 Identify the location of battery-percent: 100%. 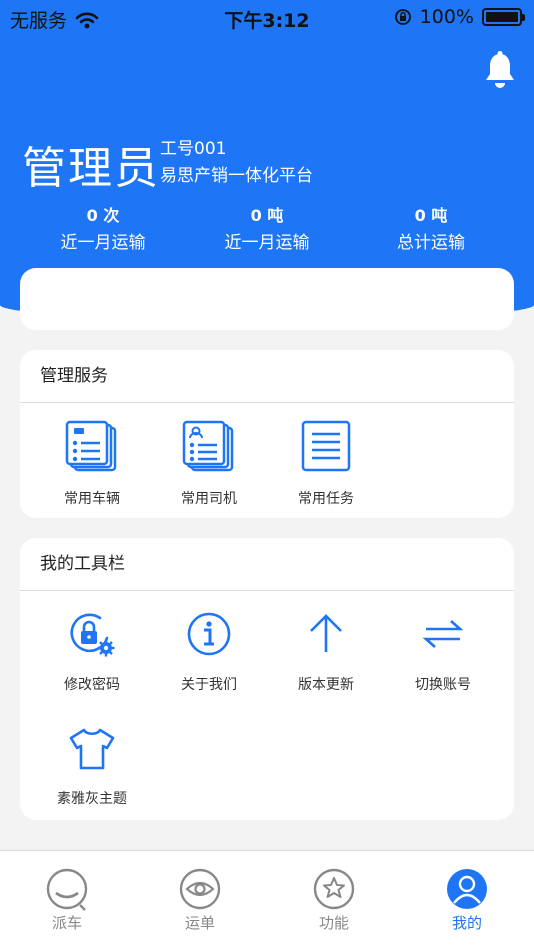
(446, 17).